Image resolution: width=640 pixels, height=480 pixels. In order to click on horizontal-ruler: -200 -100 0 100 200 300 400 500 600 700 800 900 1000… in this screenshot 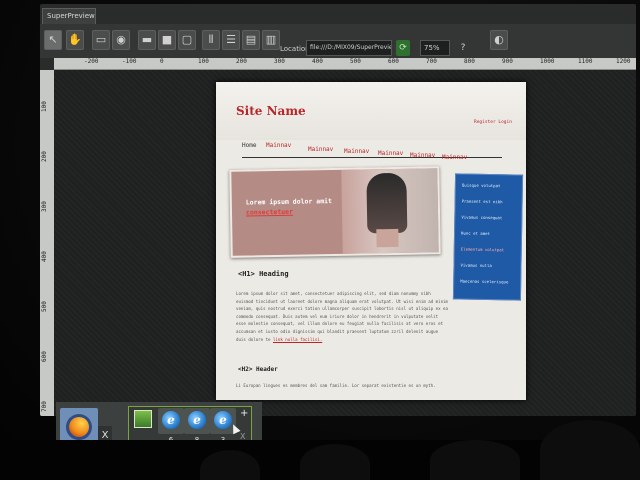, I will do `click(345, 64)`.